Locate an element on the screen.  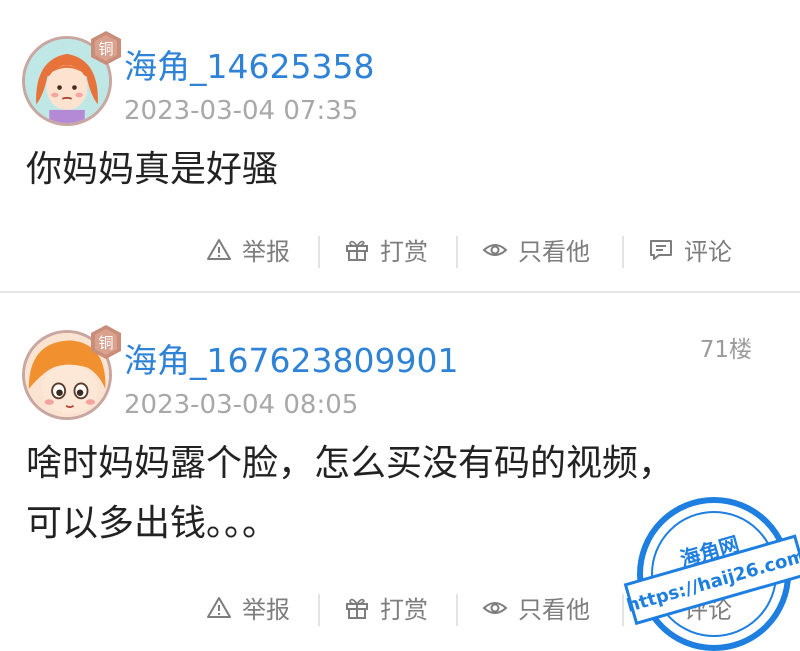
post-timestamp: 2023-03-04 07:35 is located at coordinates (241, 111).